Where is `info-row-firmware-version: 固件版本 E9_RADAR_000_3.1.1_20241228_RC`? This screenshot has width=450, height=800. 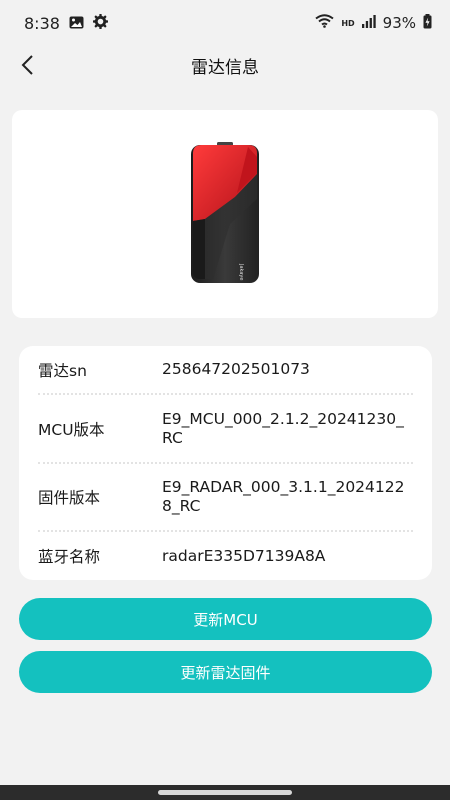 info-row-firmware-version: 固件版本 E9_RADAR_000_3.1.1_20241228_RC is located at coordinates (225, 498).